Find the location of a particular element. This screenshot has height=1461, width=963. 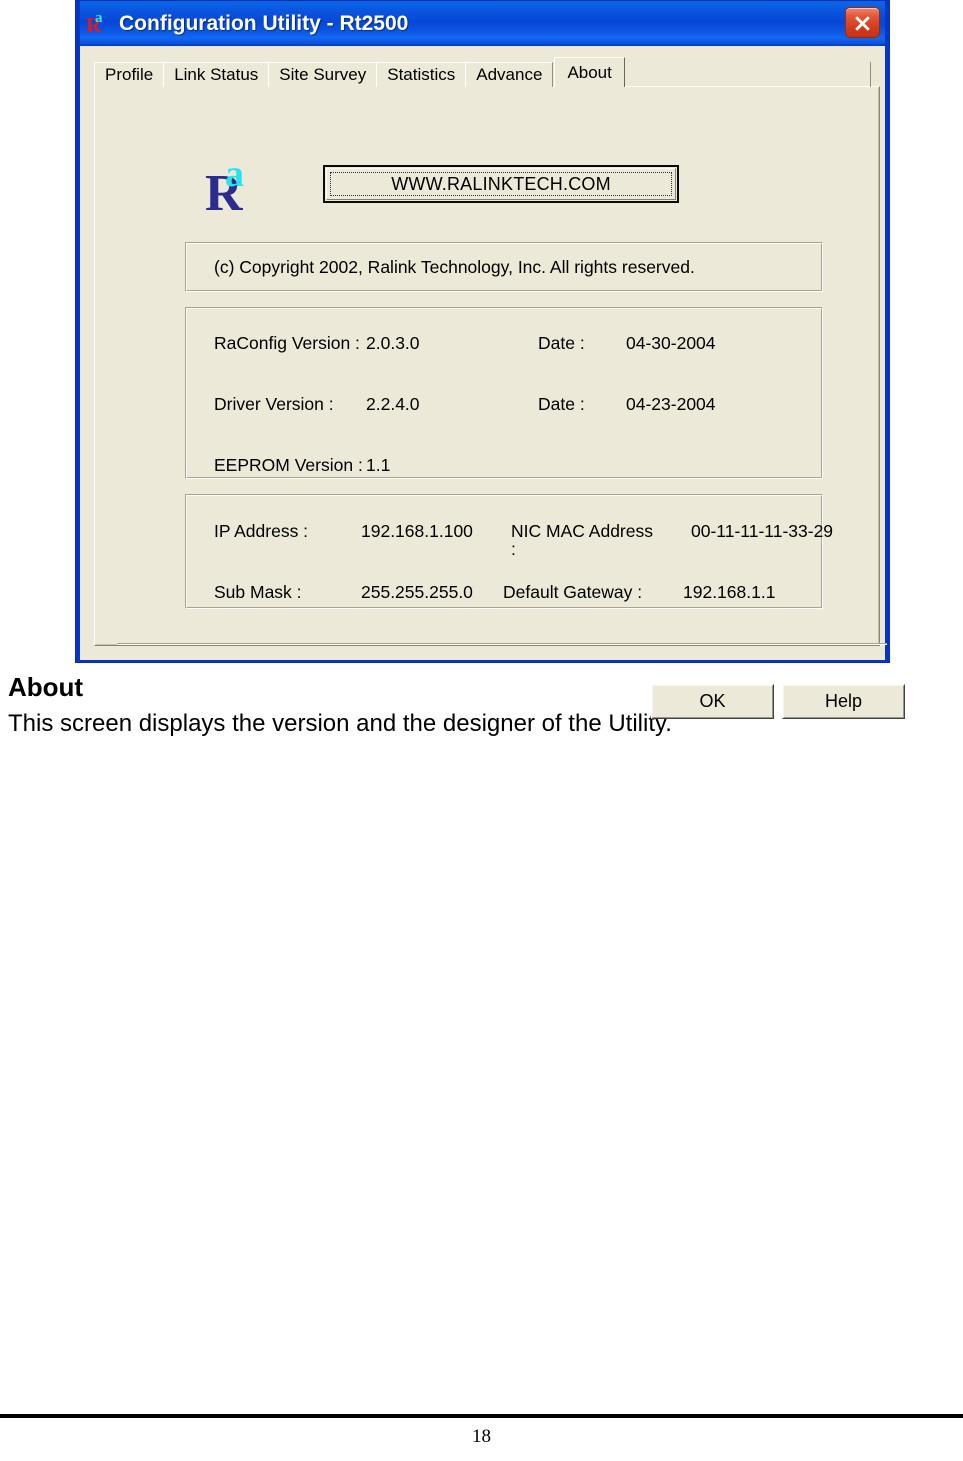

tab-profile: Profile is located at coordinates (129, 74).